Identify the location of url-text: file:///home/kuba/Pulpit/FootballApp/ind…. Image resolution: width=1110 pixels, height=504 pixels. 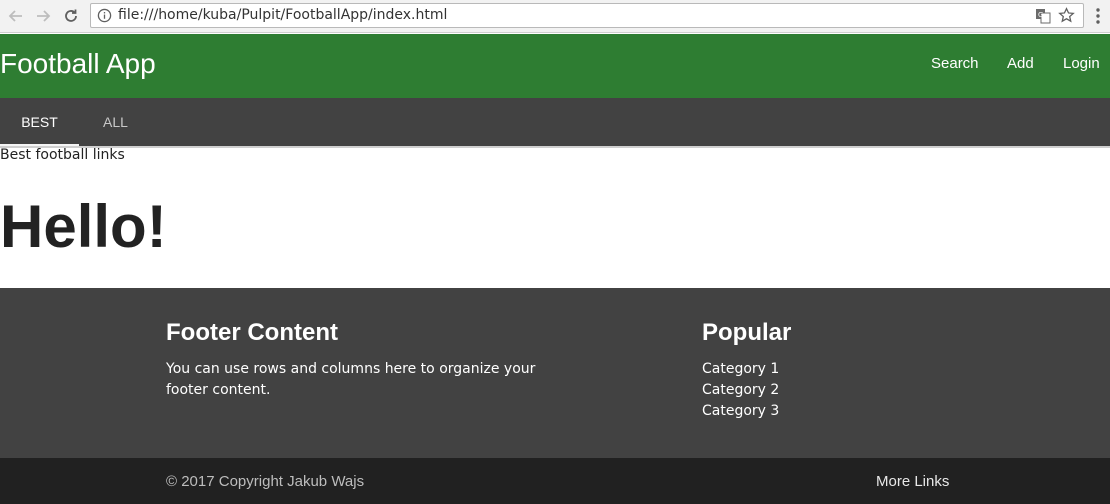
(282, 15).